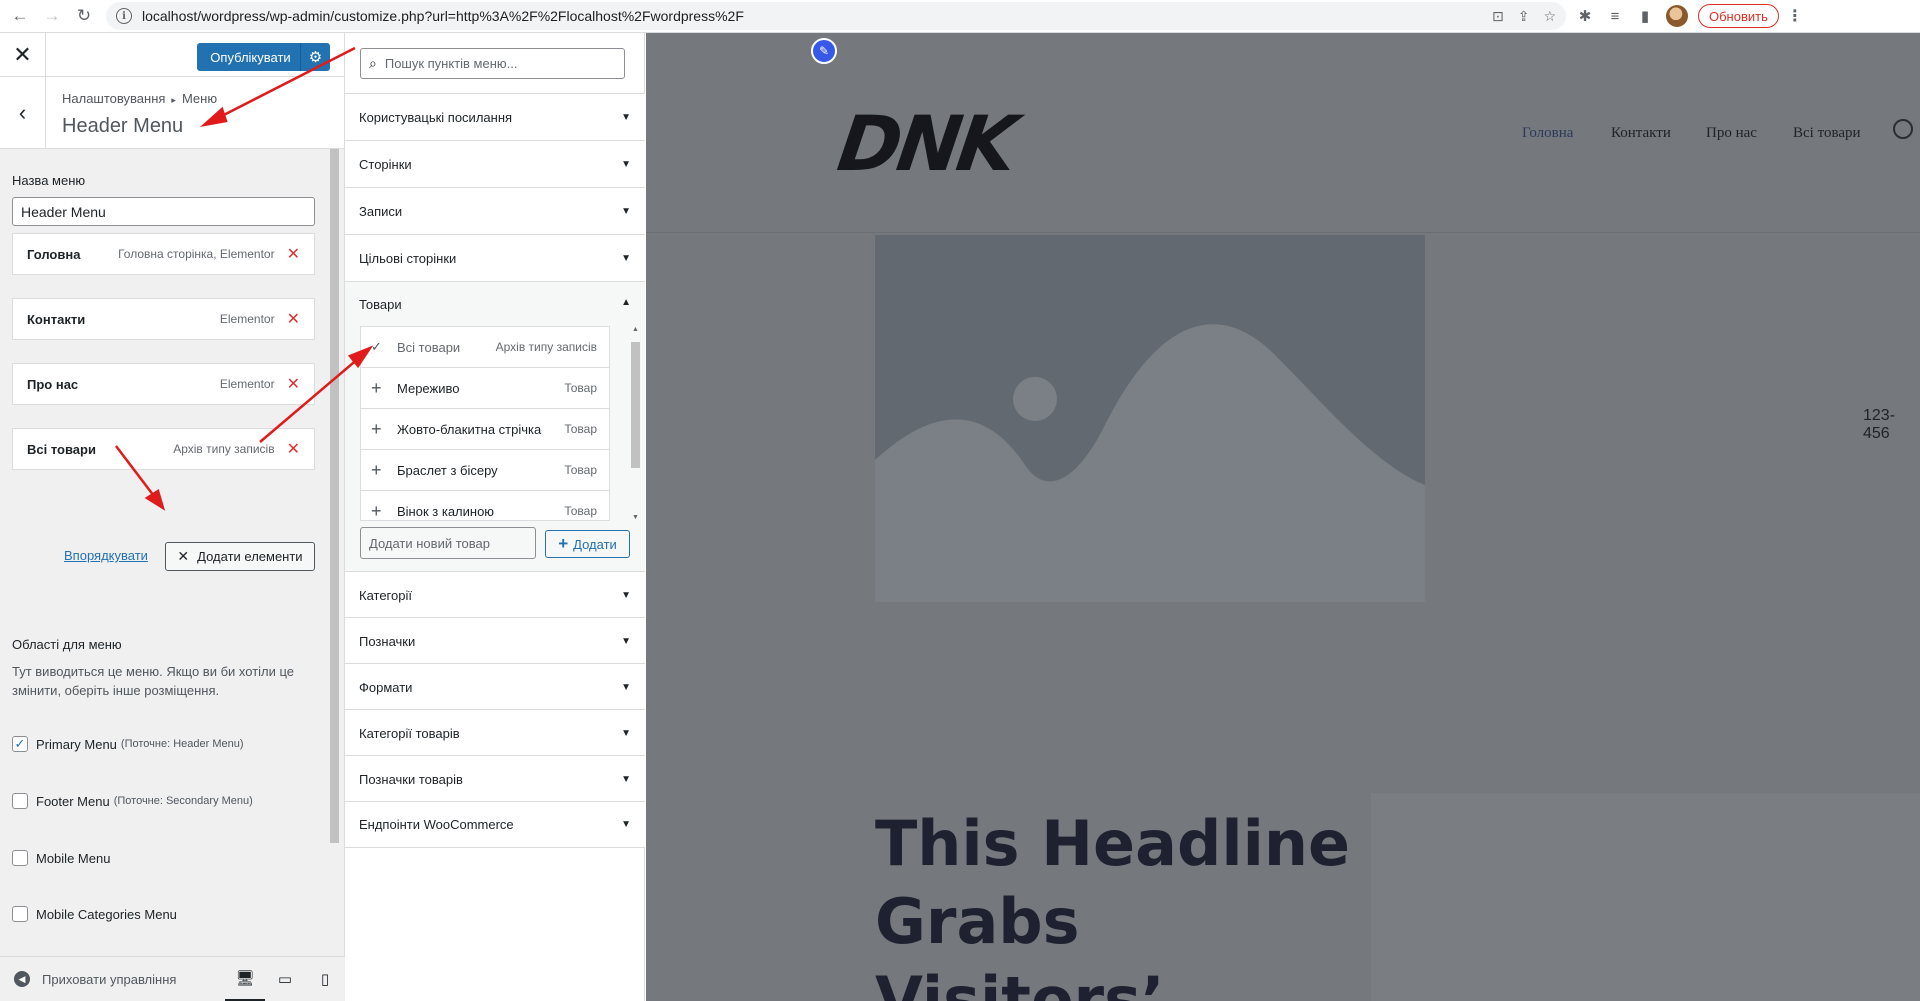 The image size is (1920, 1001). What do you see at coordinates (163, 384) in the screenshot?
I see `menu-item: Про нас Elementor ✕` at bounding box center [163, 384].